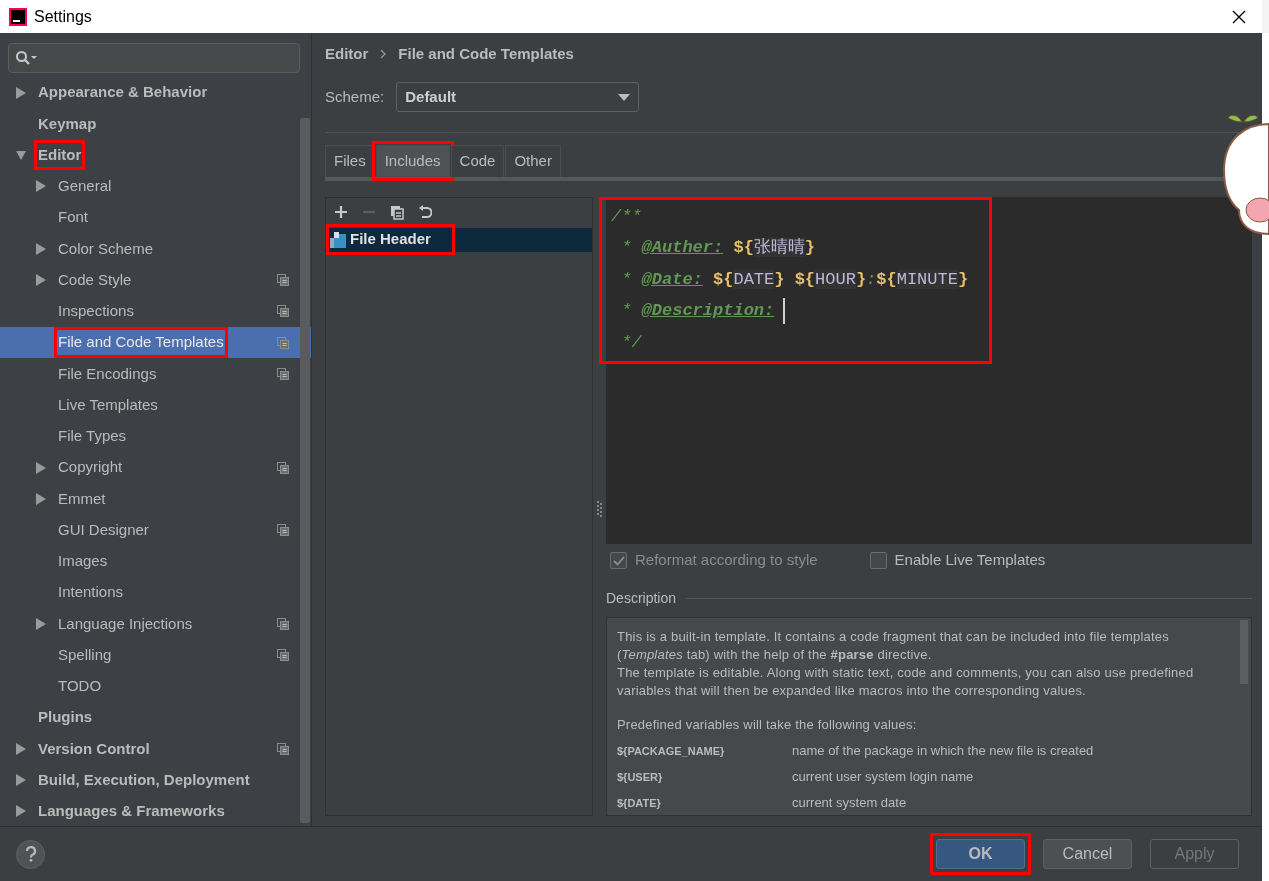  Describe the element at coordinates (155, 155) in the screenshot. I see `tree-item: Editor` at that location.